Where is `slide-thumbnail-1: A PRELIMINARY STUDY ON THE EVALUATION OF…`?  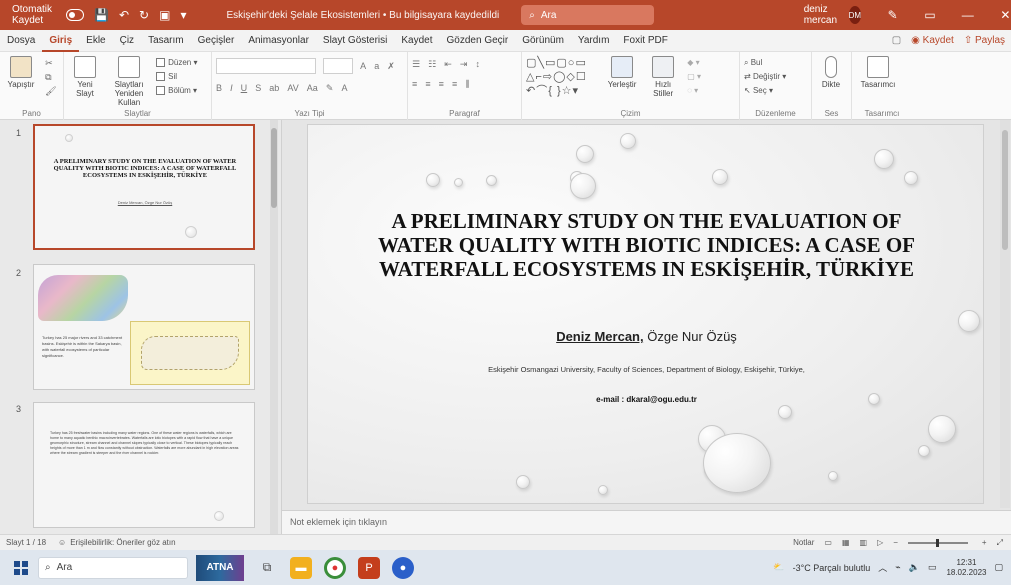
slide-thumbnail-1: A PRELIMINARY STUDY ON THE EVALUATION OF… is located at coordinates (144, 187).